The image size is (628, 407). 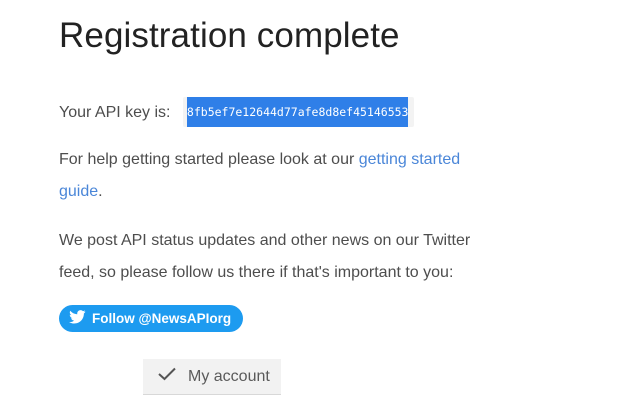 I want to click on my-account-button: My account, so click(x=212, y=377).